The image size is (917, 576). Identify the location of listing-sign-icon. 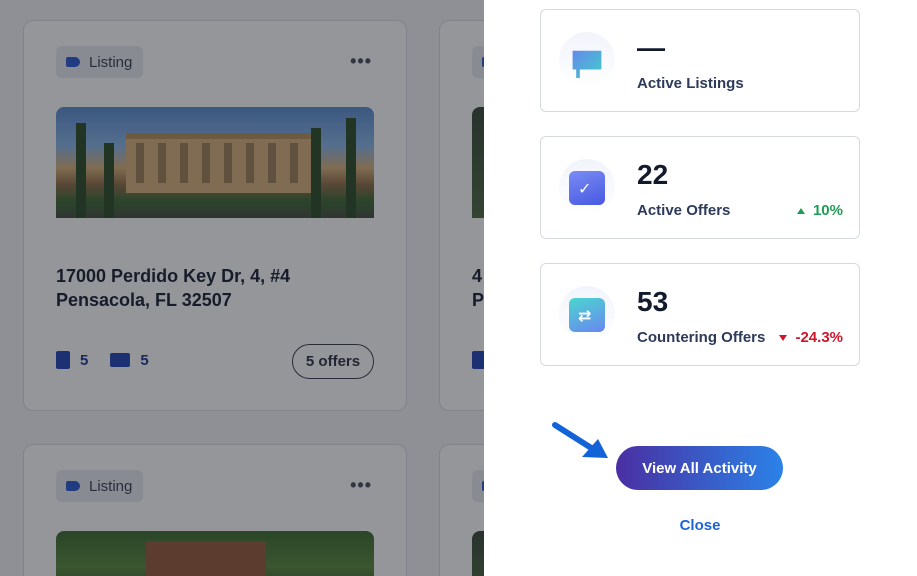
(587, 60).